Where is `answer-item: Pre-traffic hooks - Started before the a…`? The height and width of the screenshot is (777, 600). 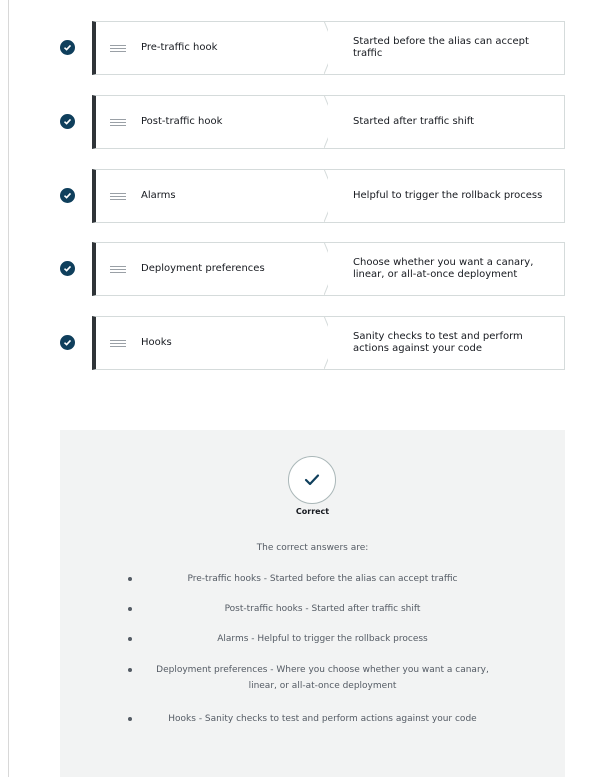 answer-item: Pre-traffic hooks - Started before the a… is located at coordinates (322, 579).